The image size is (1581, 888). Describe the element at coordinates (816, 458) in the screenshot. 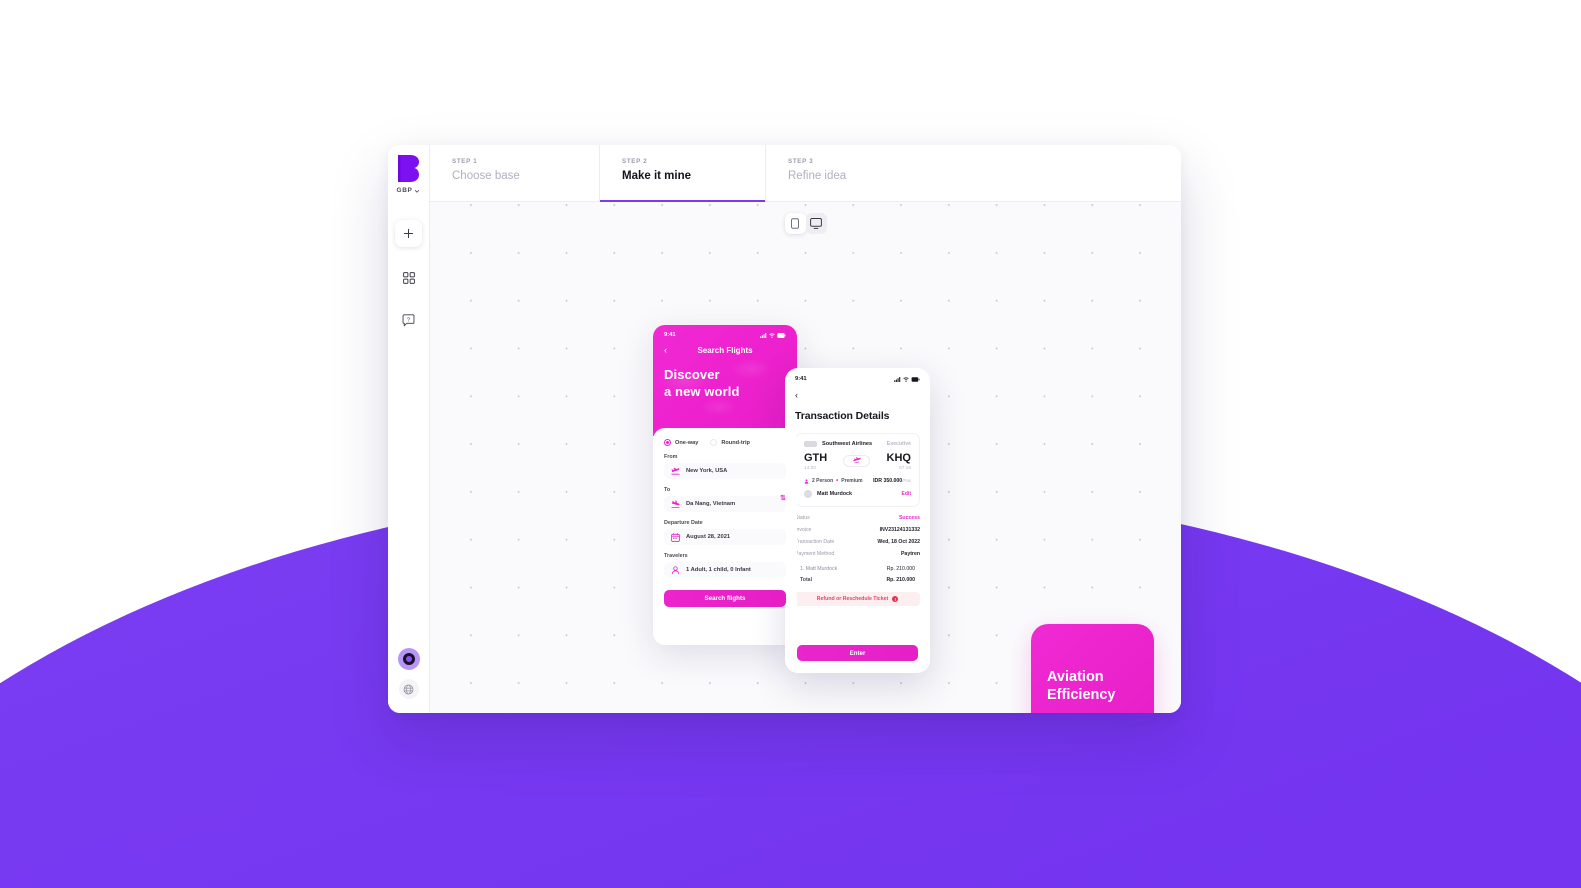

I see `origin-code: GTH` at that location.